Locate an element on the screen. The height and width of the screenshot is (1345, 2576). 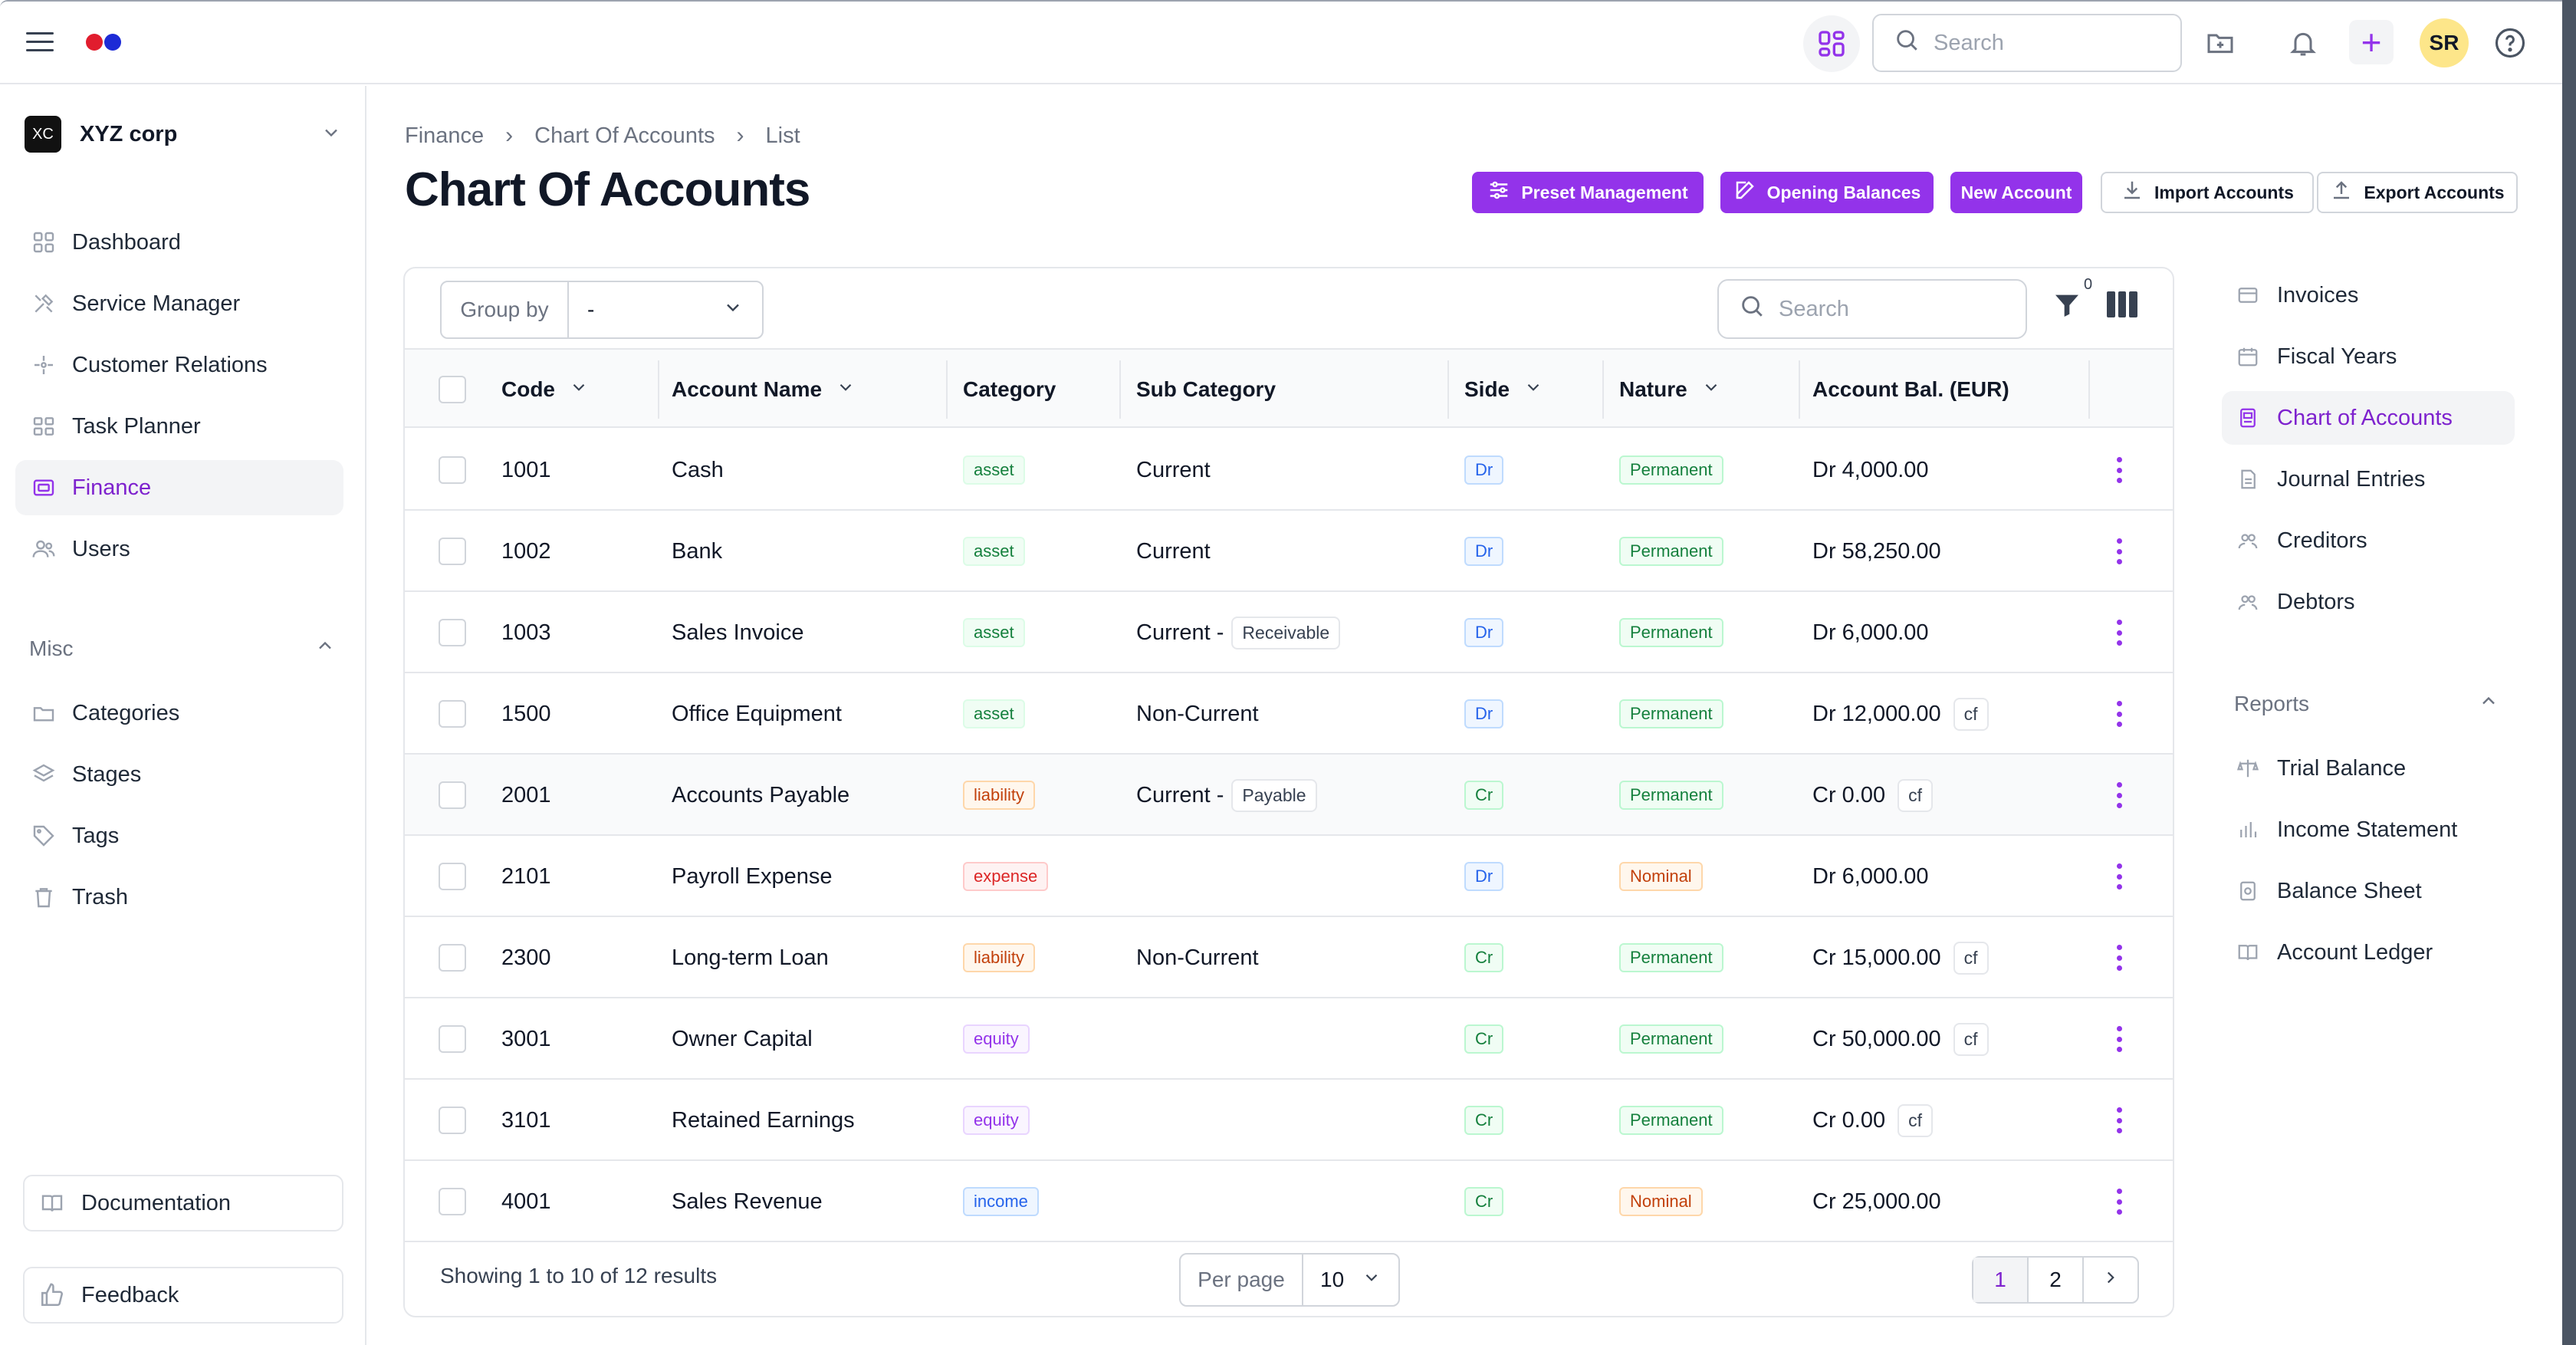
sidebar-item-users: Users is located at coordinates (179, 549).